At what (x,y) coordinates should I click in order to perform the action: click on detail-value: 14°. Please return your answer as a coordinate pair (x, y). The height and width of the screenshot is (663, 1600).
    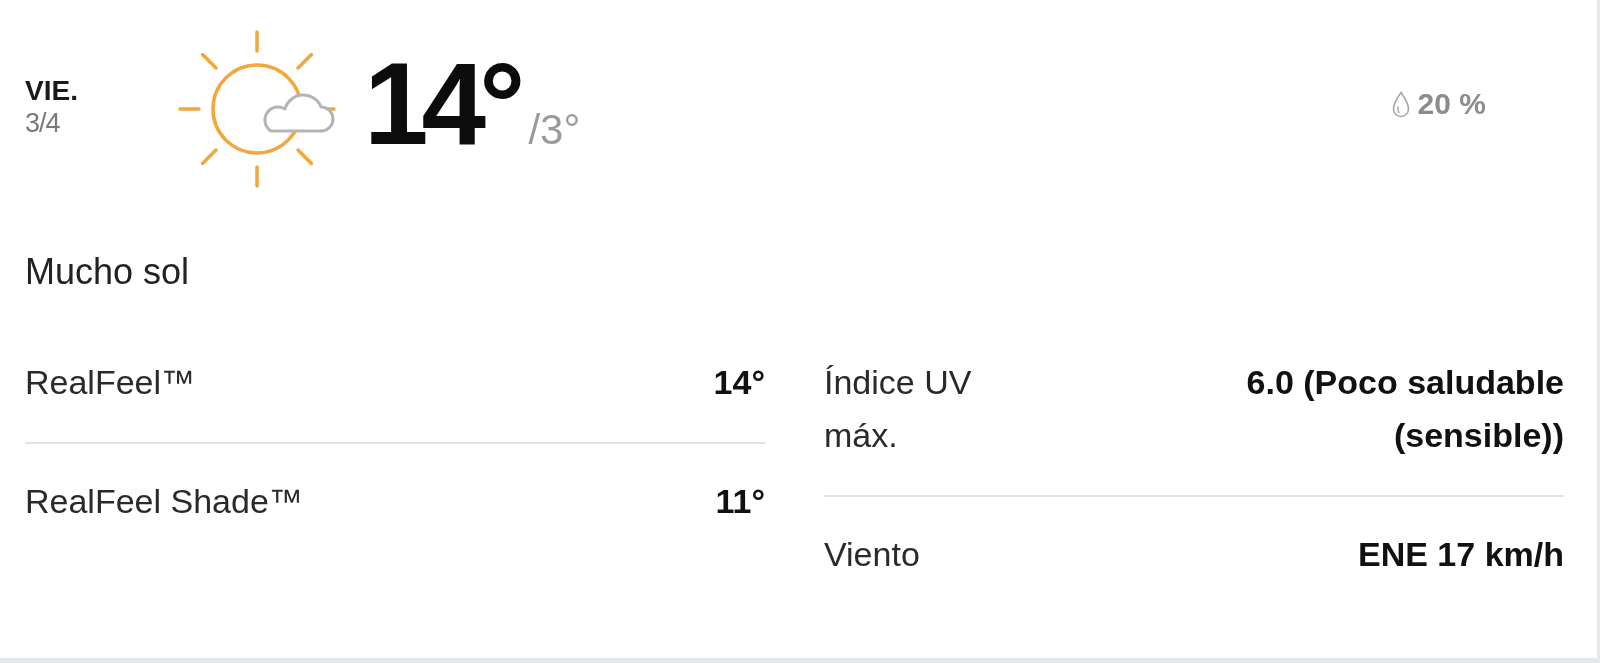
    Looking at the image, I should click on (739, 382).